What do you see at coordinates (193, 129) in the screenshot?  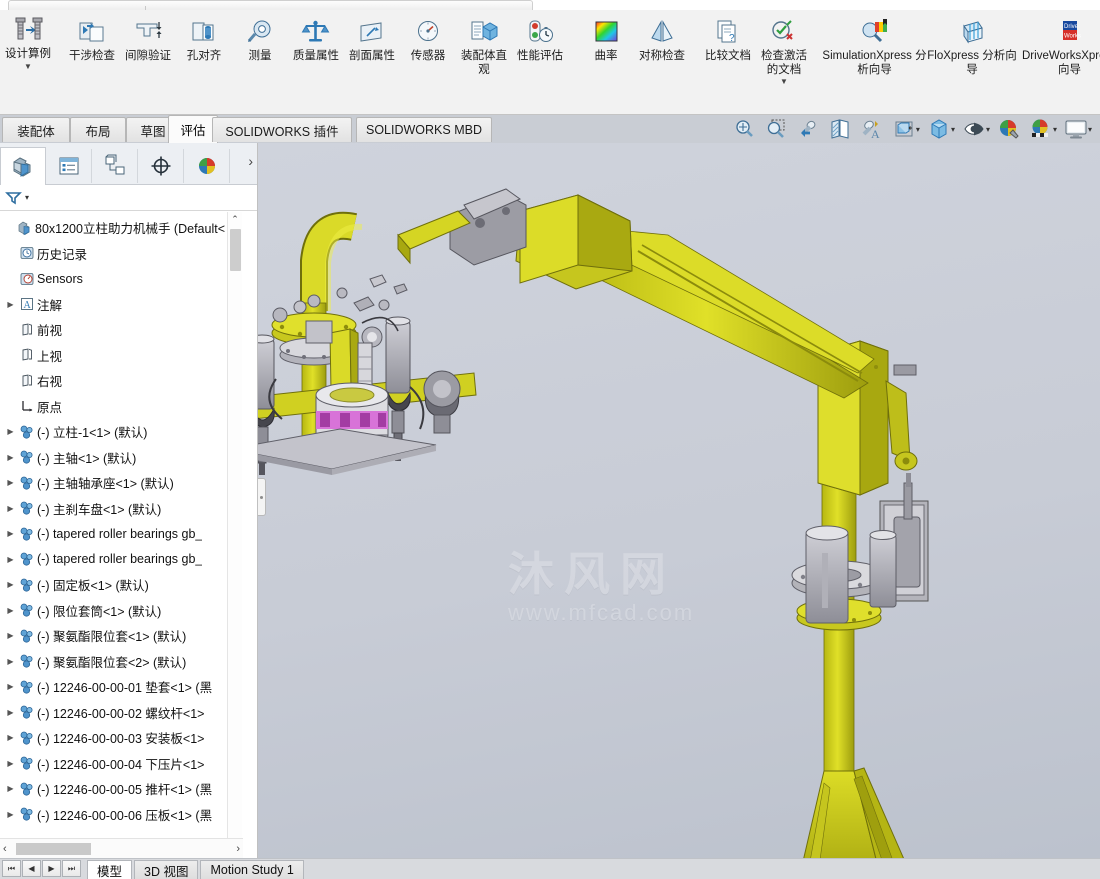 I see `tab-evaluate: 评估` at bounding box center [193, 129].